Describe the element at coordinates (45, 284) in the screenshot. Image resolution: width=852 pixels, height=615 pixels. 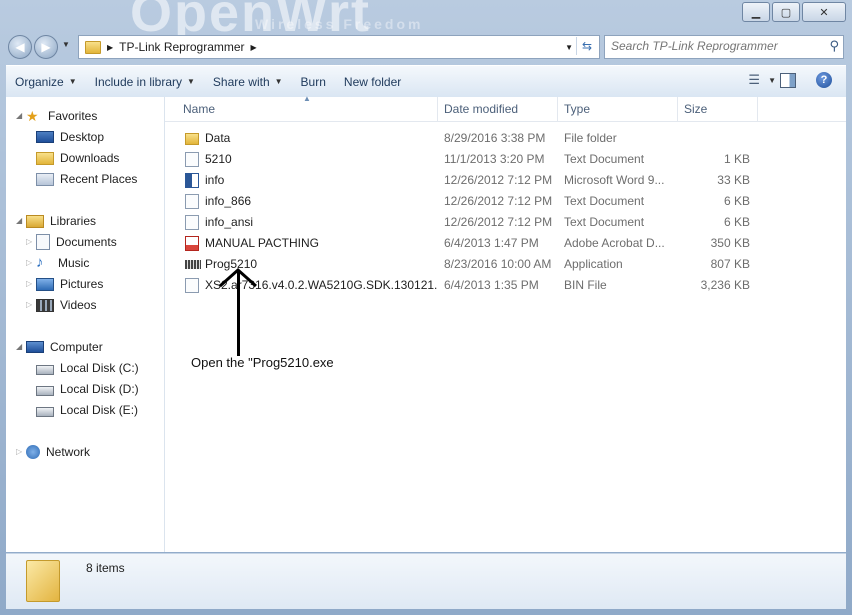
I see `pictures-icon` at that location.